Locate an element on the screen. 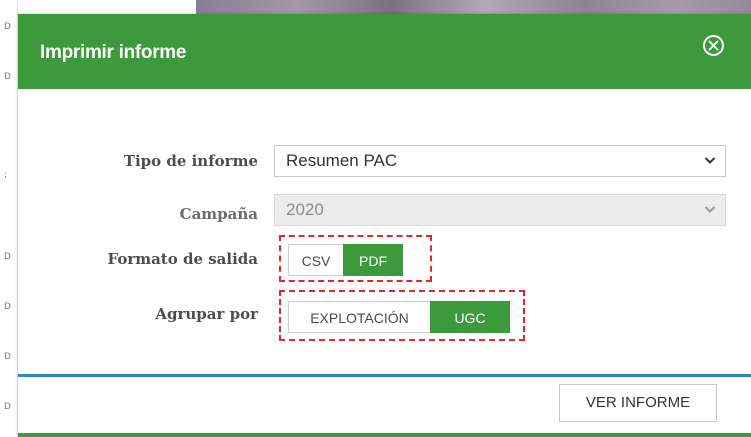 This screenshot has height=437, width=751. group-explotacion-option: EXPLOTACIÓN is located at coordinates (359, 317).